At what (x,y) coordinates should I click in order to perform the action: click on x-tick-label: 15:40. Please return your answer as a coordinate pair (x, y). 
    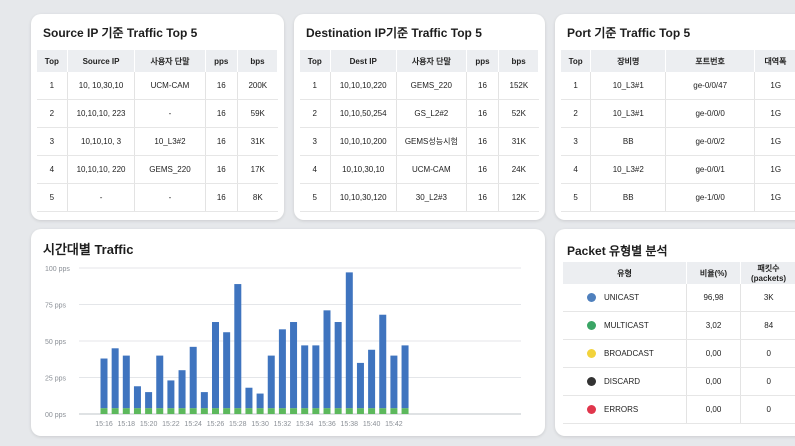
    Looking at the image, I should click on (372, 424).